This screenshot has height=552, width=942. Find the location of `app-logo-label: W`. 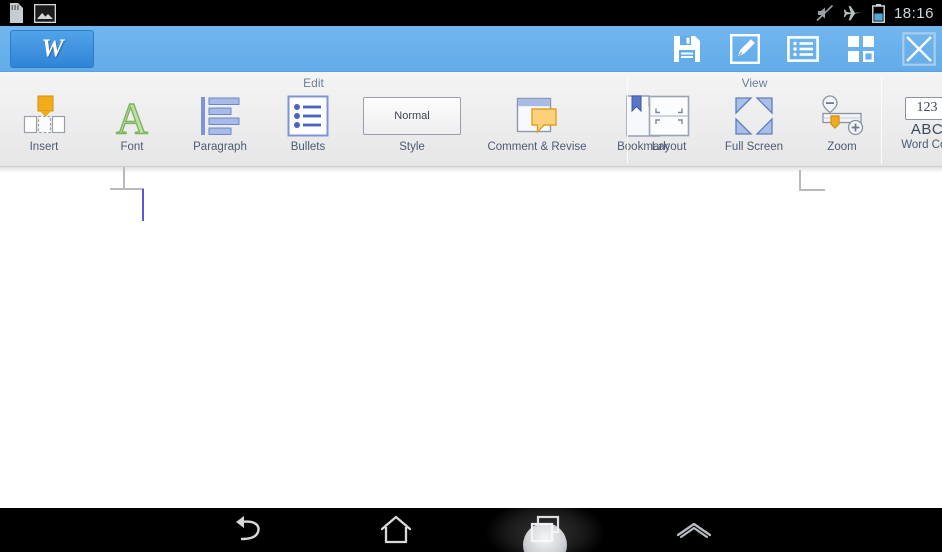

app-logo-label: W is located at coordinates (52, 48).